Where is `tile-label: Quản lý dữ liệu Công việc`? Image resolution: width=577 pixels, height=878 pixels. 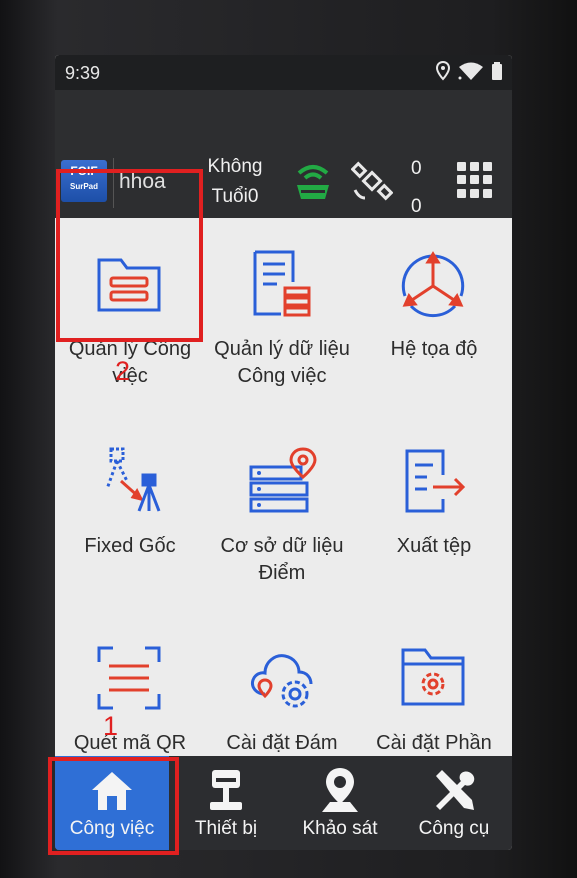 tile-label: Quản lý dữ liệu Công việc is located at coordinates (282, 362).